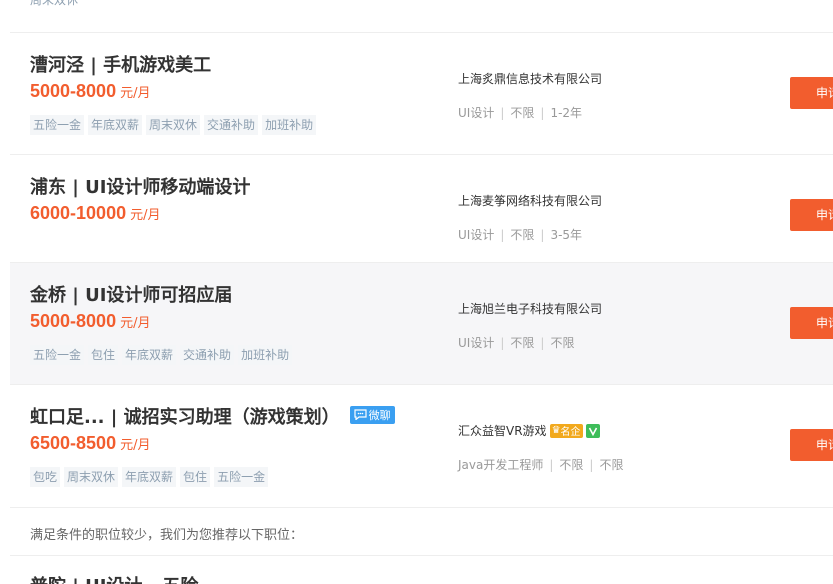  I want to click on crown-icon: ♛, so click(556, 430).